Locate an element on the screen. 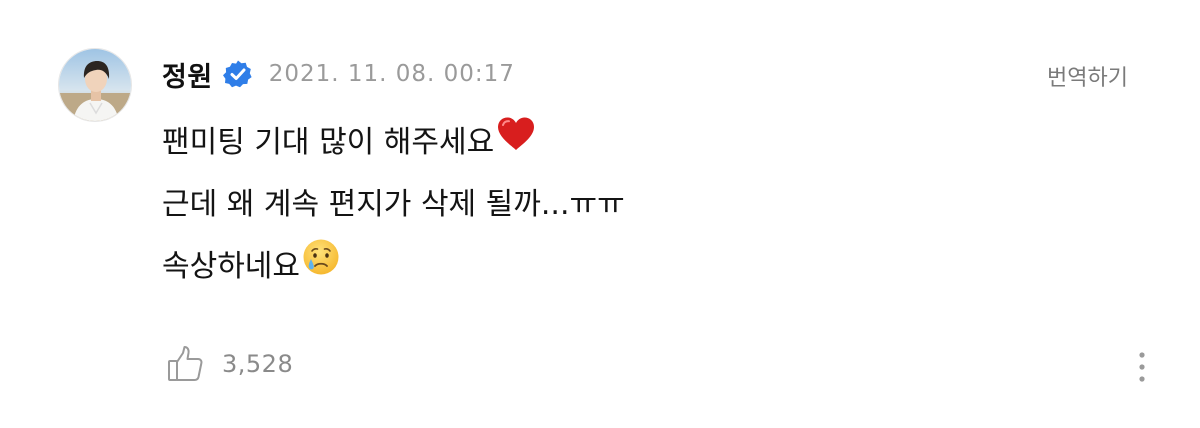 Image resolution: width=1200 pixels, height=428 pixels. crying-face-icon is located at coordinates (321, 267).